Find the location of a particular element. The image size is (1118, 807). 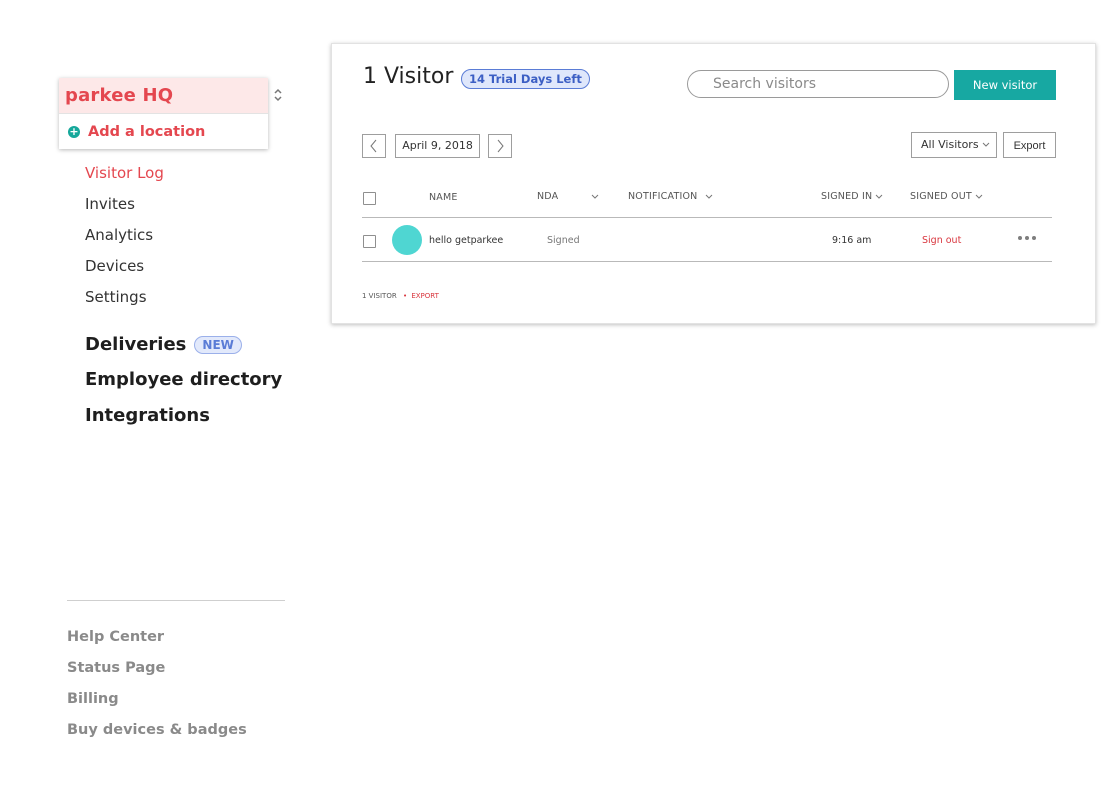

prev-date-button is located at coordinates (374, 146).